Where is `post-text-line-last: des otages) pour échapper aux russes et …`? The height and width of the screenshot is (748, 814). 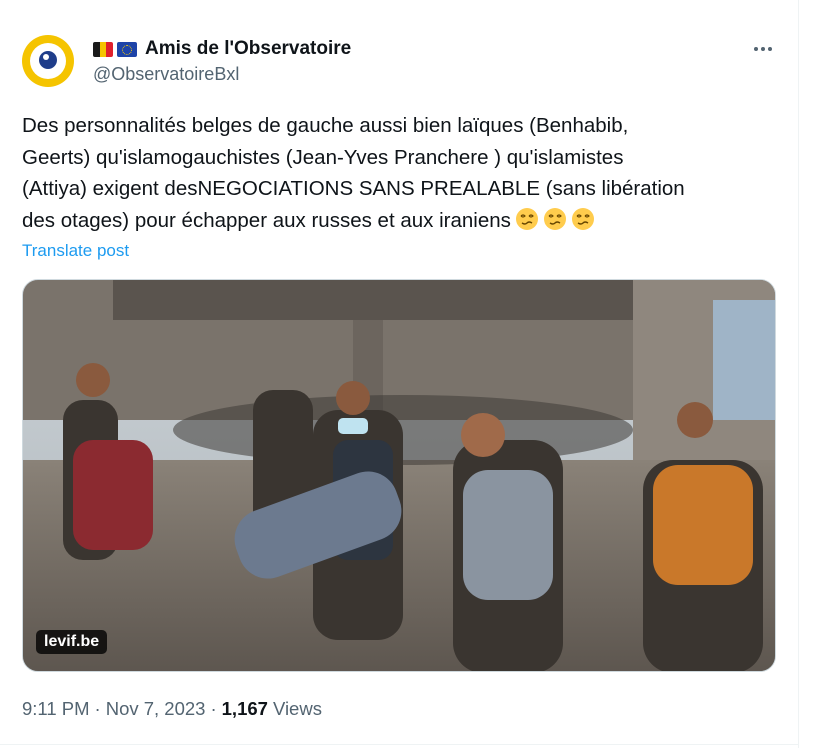 post-text-line-last: des otages) pour échapper aux russes et … is located at coordinates (399, 221).